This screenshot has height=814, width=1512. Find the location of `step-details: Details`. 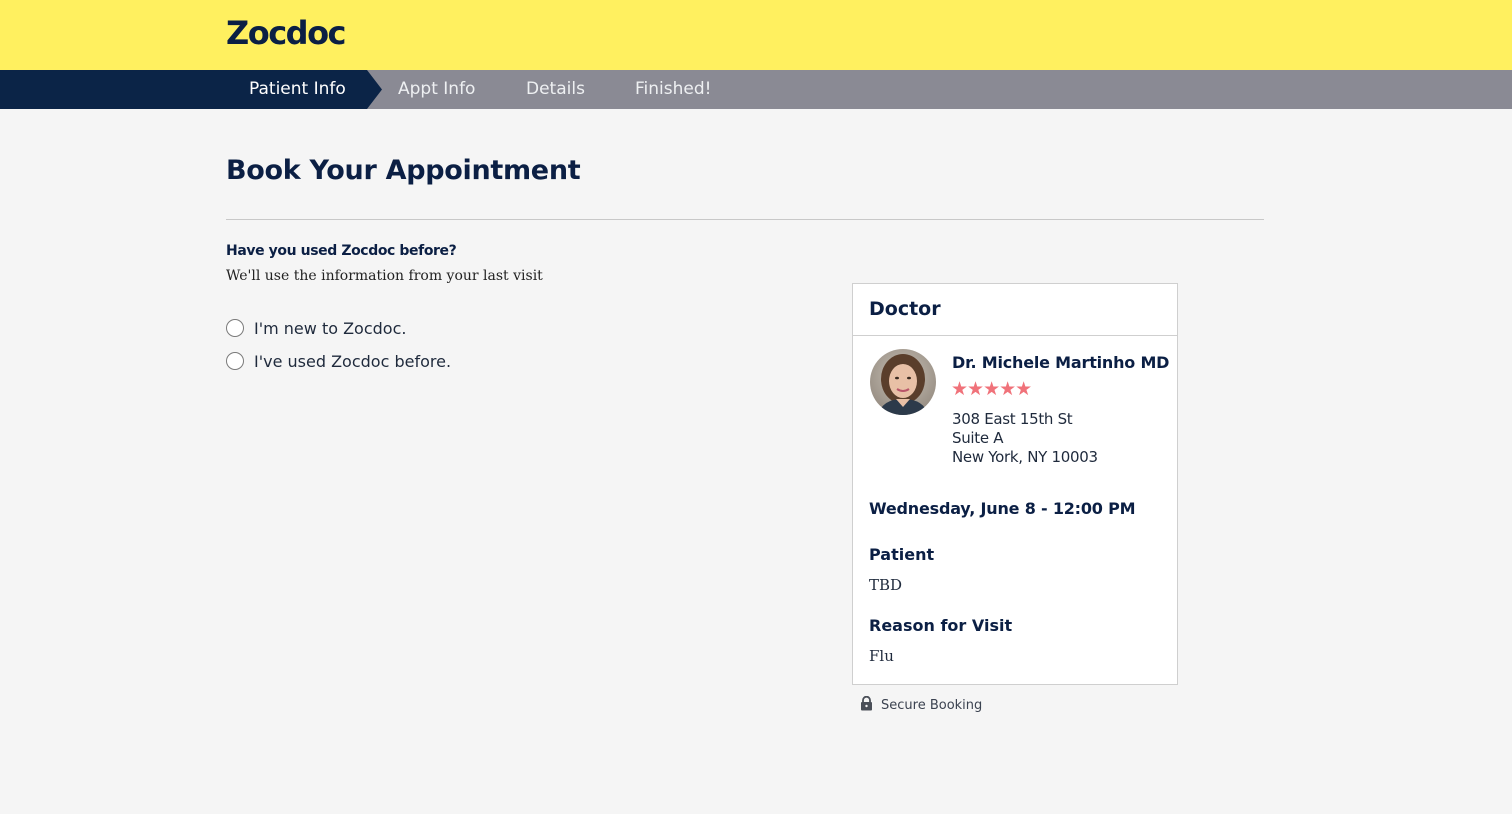

step-details: Details is located at coordinates (555, 89).